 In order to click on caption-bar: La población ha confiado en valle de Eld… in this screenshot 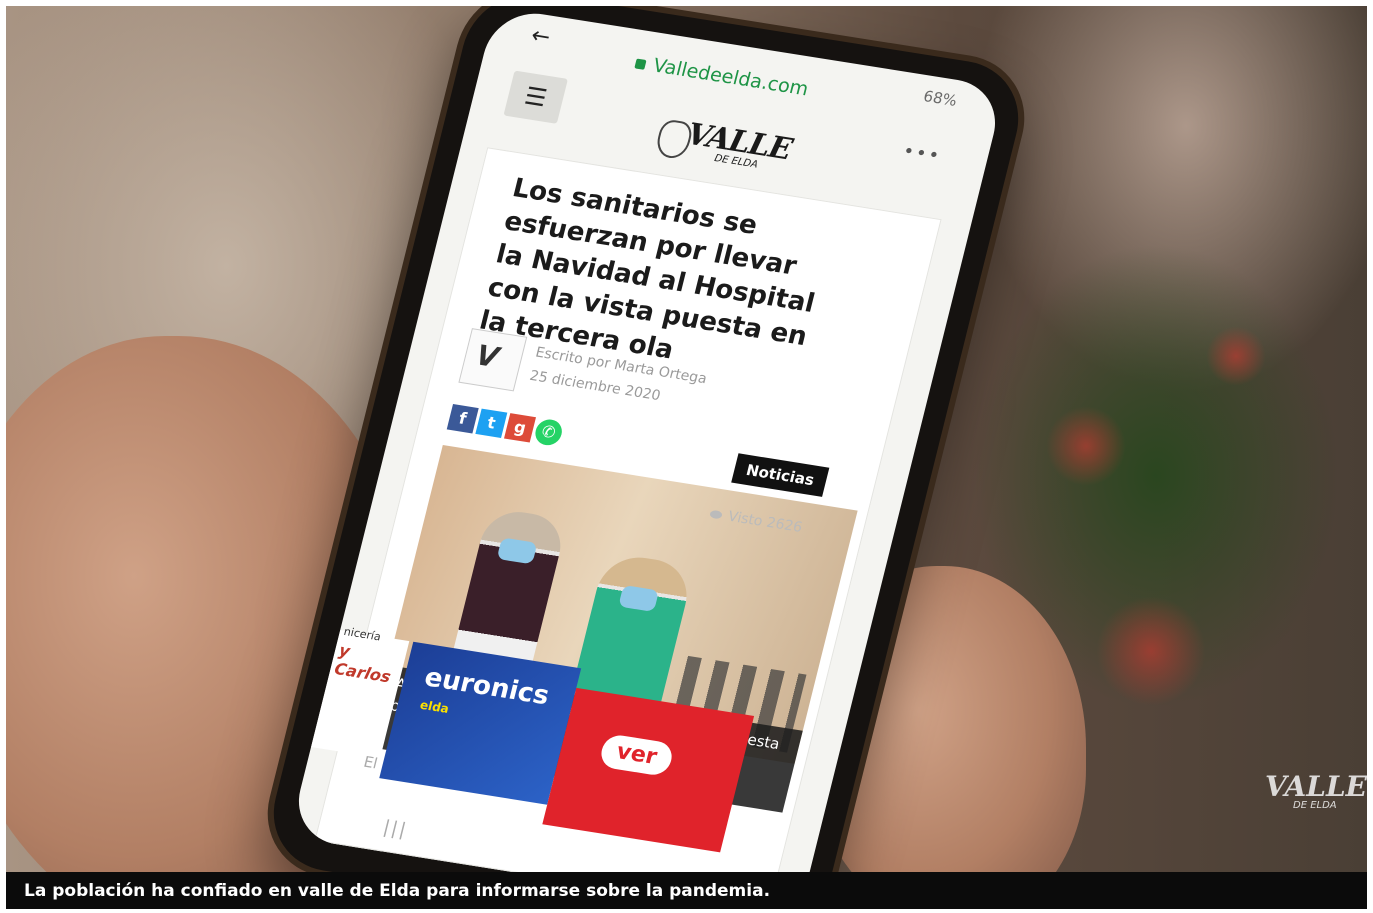, I will do `click(686, 890)`.